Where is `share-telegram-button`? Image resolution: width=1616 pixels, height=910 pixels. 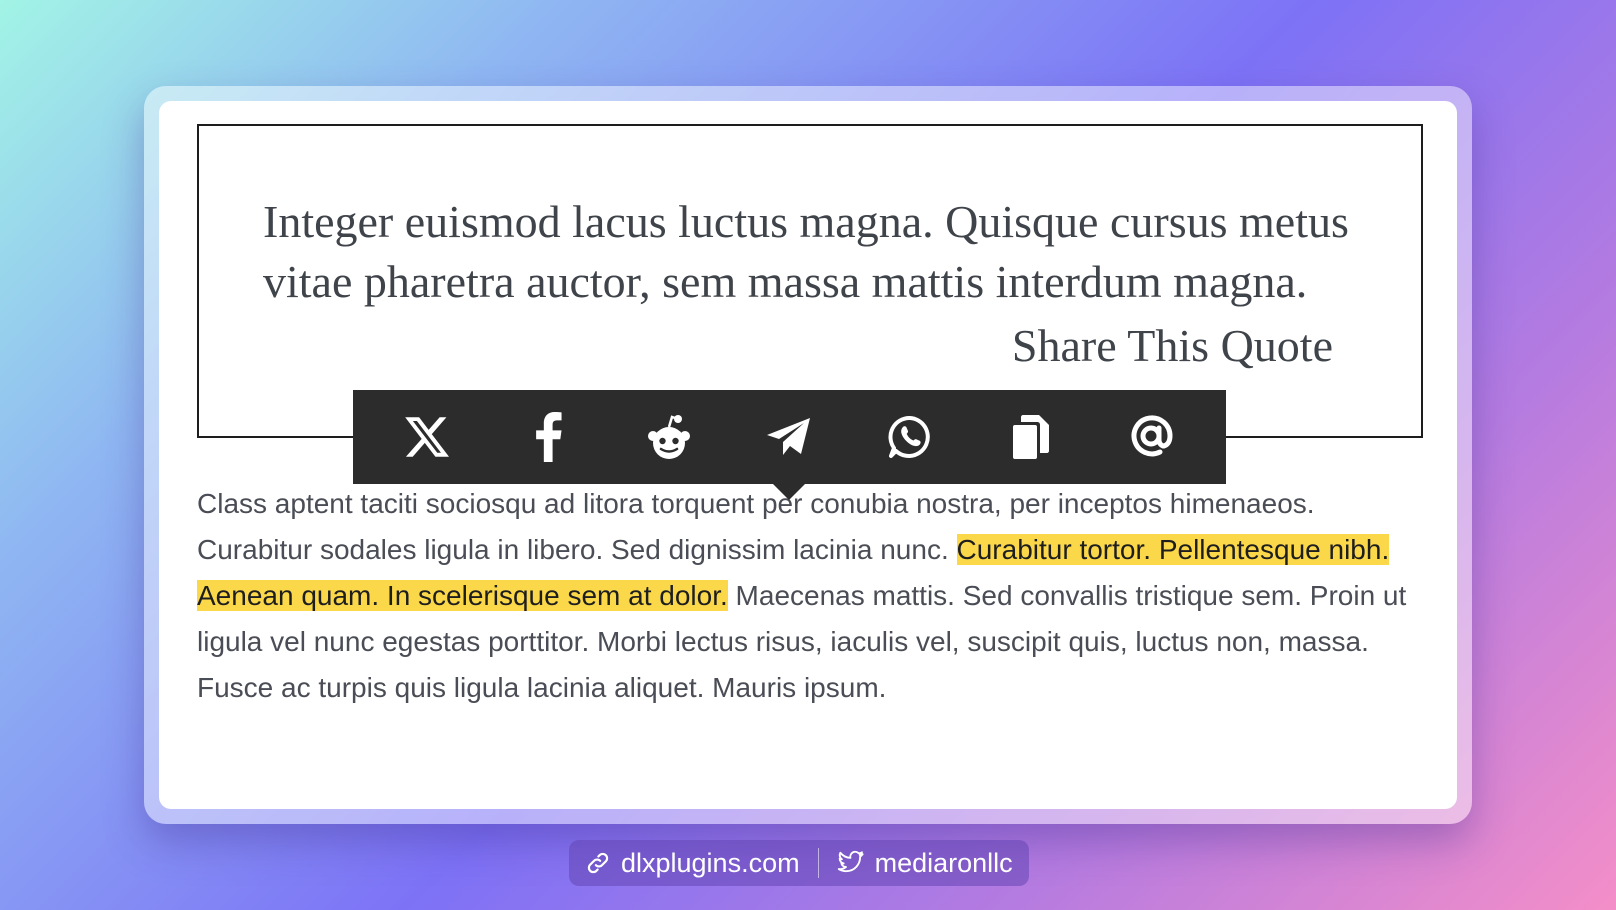
share-telegram-button is located at coordinates (789, 437).